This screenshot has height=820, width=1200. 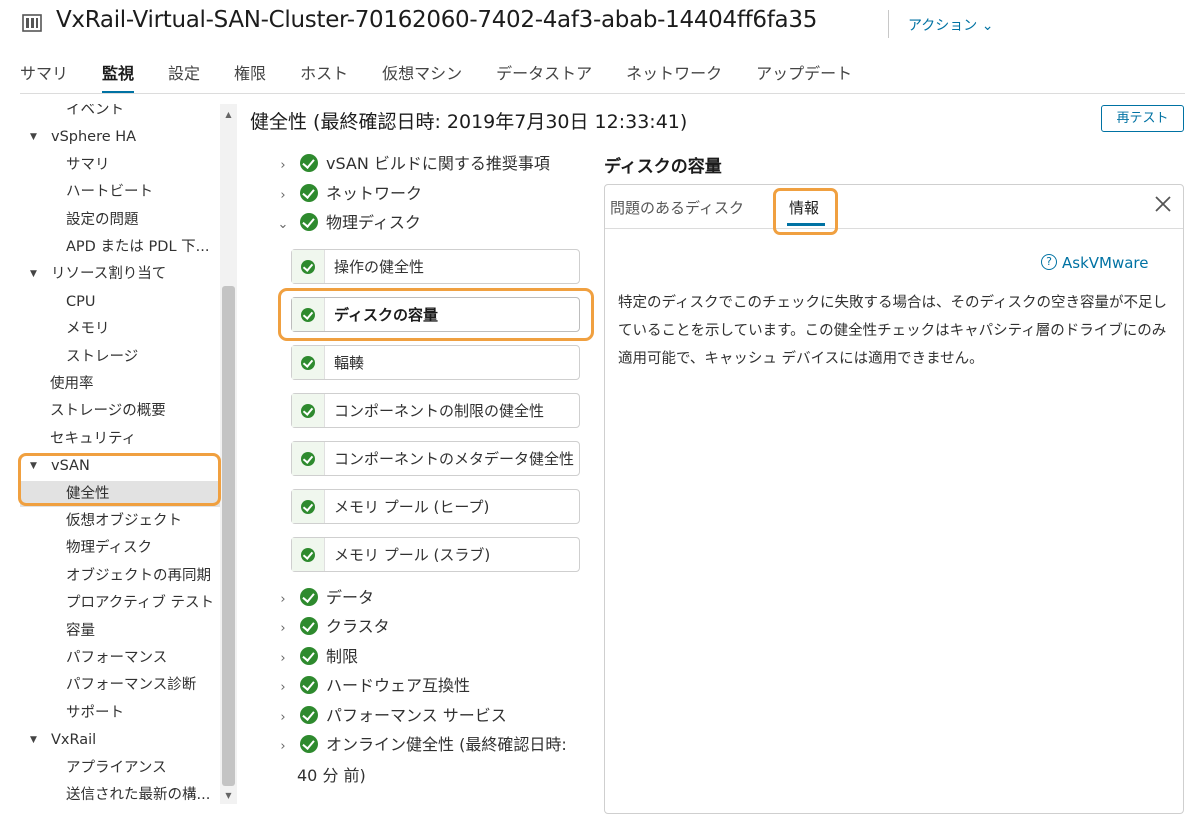 I want to click on nav-item-0: イベント, so click(x=120, y=113).